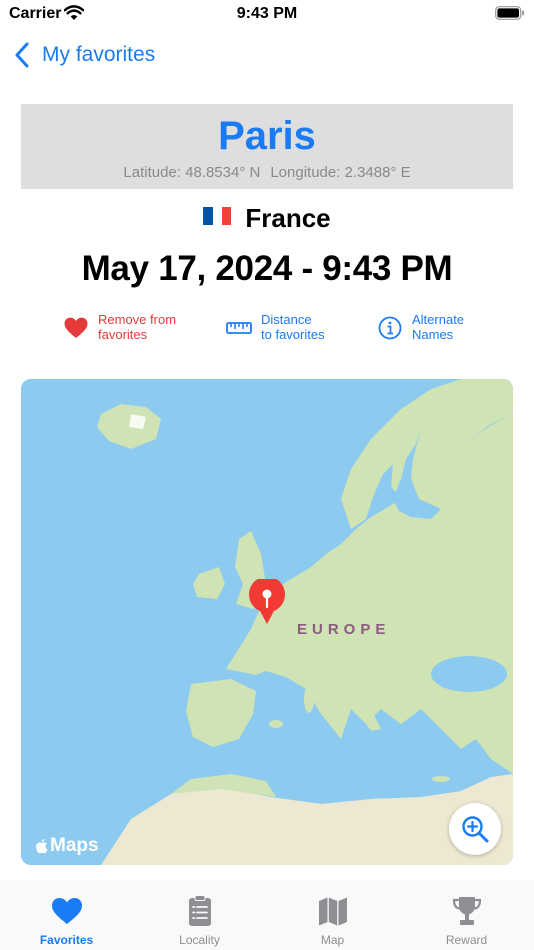 Image resolution: width=534 pixels, height=950 pixels. I want to click on map-region-label: EUROPE, so click(344, 629).